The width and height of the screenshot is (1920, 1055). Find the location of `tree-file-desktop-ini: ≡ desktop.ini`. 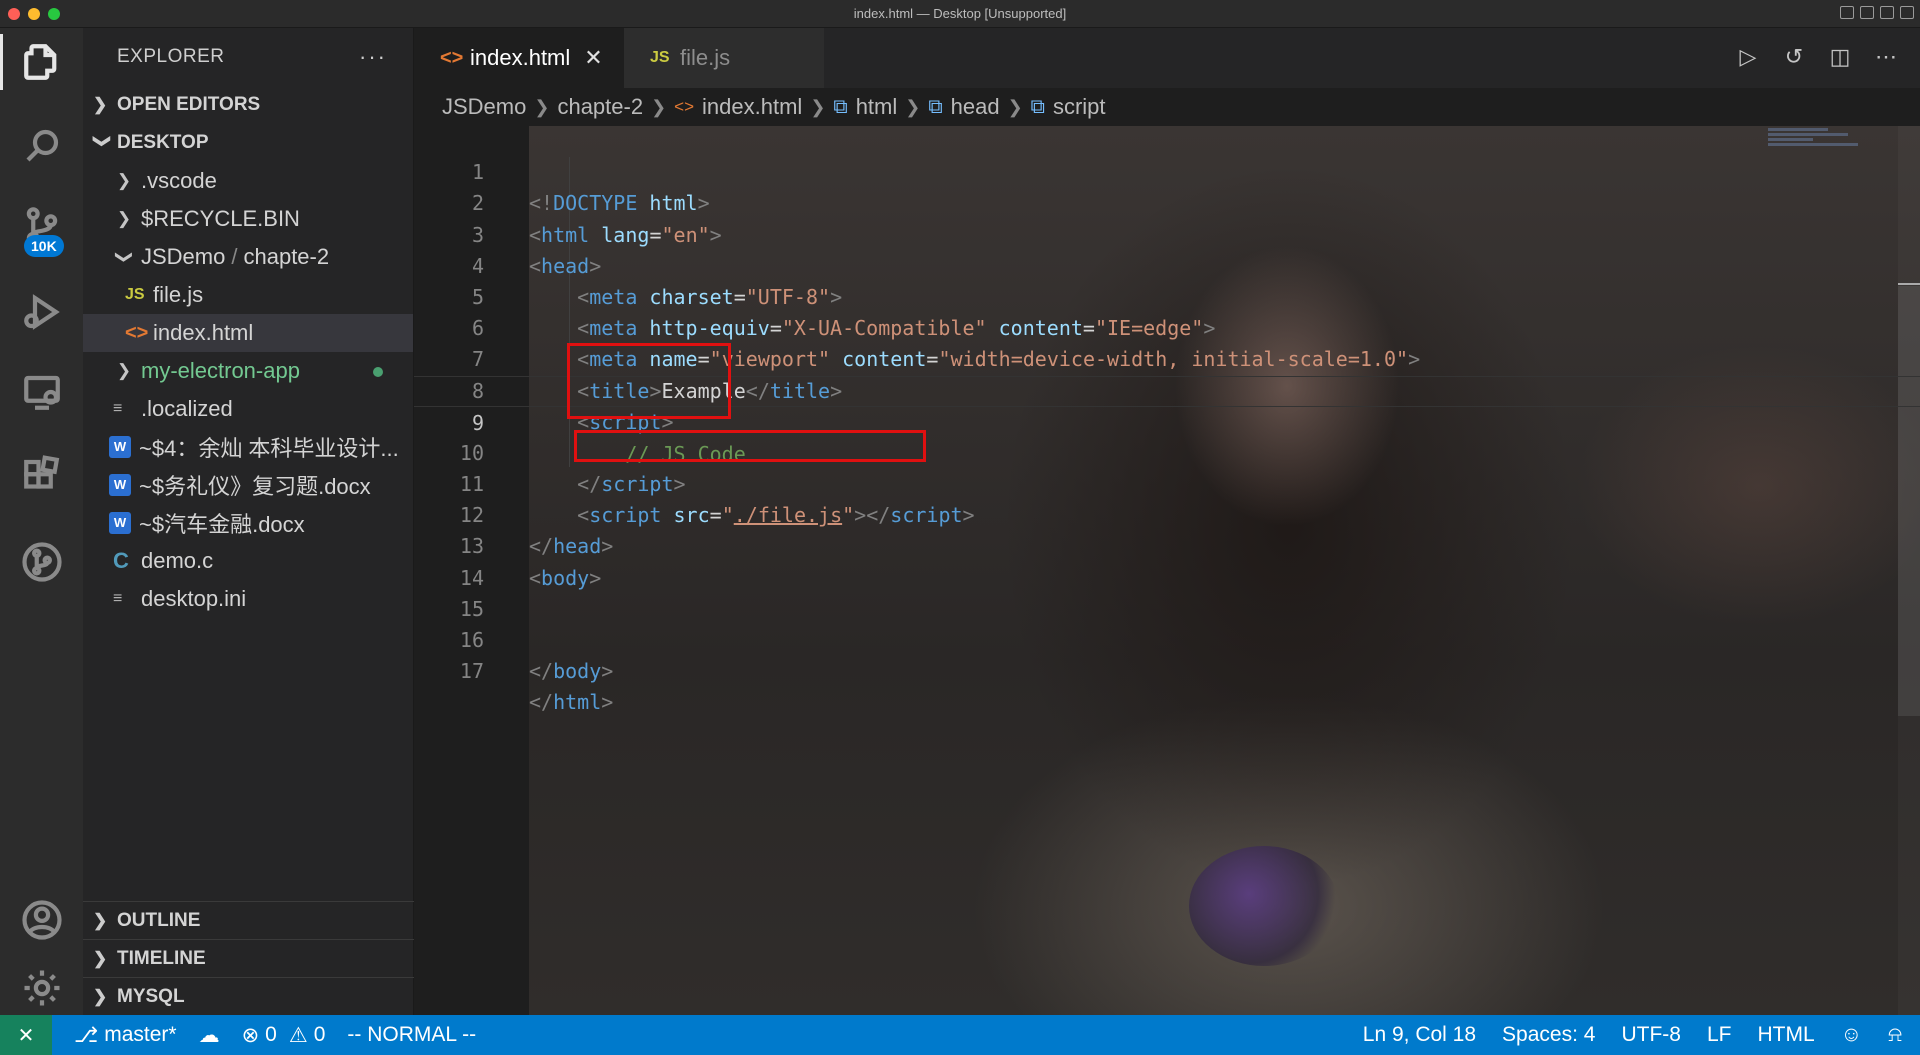

tree-file-desktop-ini: ≡ desktop.ini is located at coordinates (248, 599).